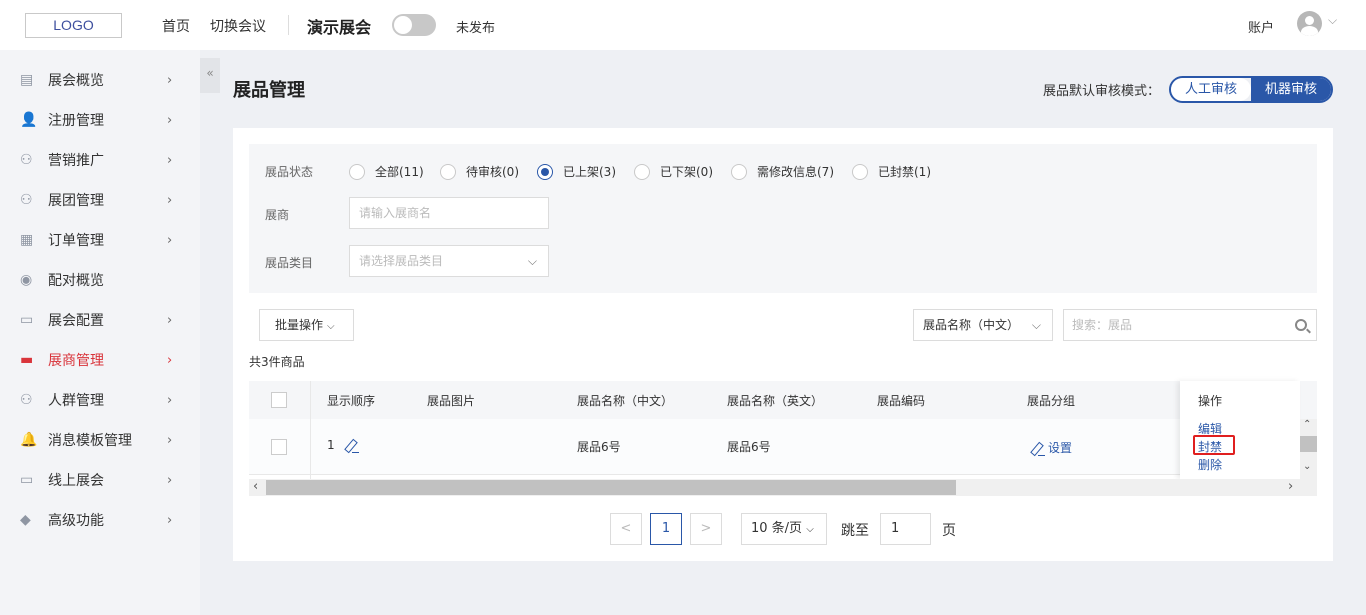 The width and height of the screenshot is (1366, 615). I want to click on sidebar-item-3: ⚇ 展团管理 ›, so click(100, 200).